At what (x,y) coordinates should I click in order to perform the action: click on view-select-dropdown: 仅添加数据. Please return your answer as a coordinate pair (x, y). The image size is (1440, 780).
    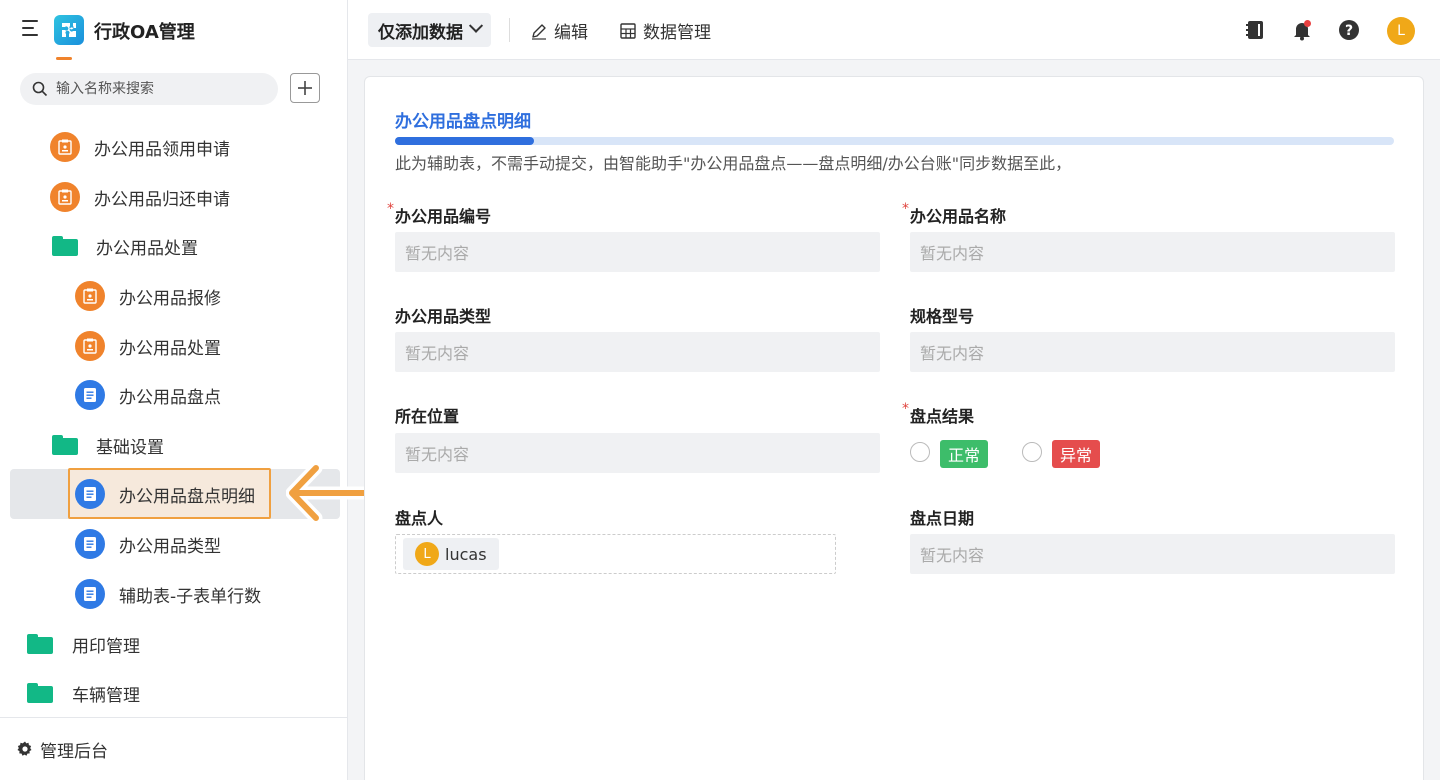
    Looking at the image, I should click on (429, 30).